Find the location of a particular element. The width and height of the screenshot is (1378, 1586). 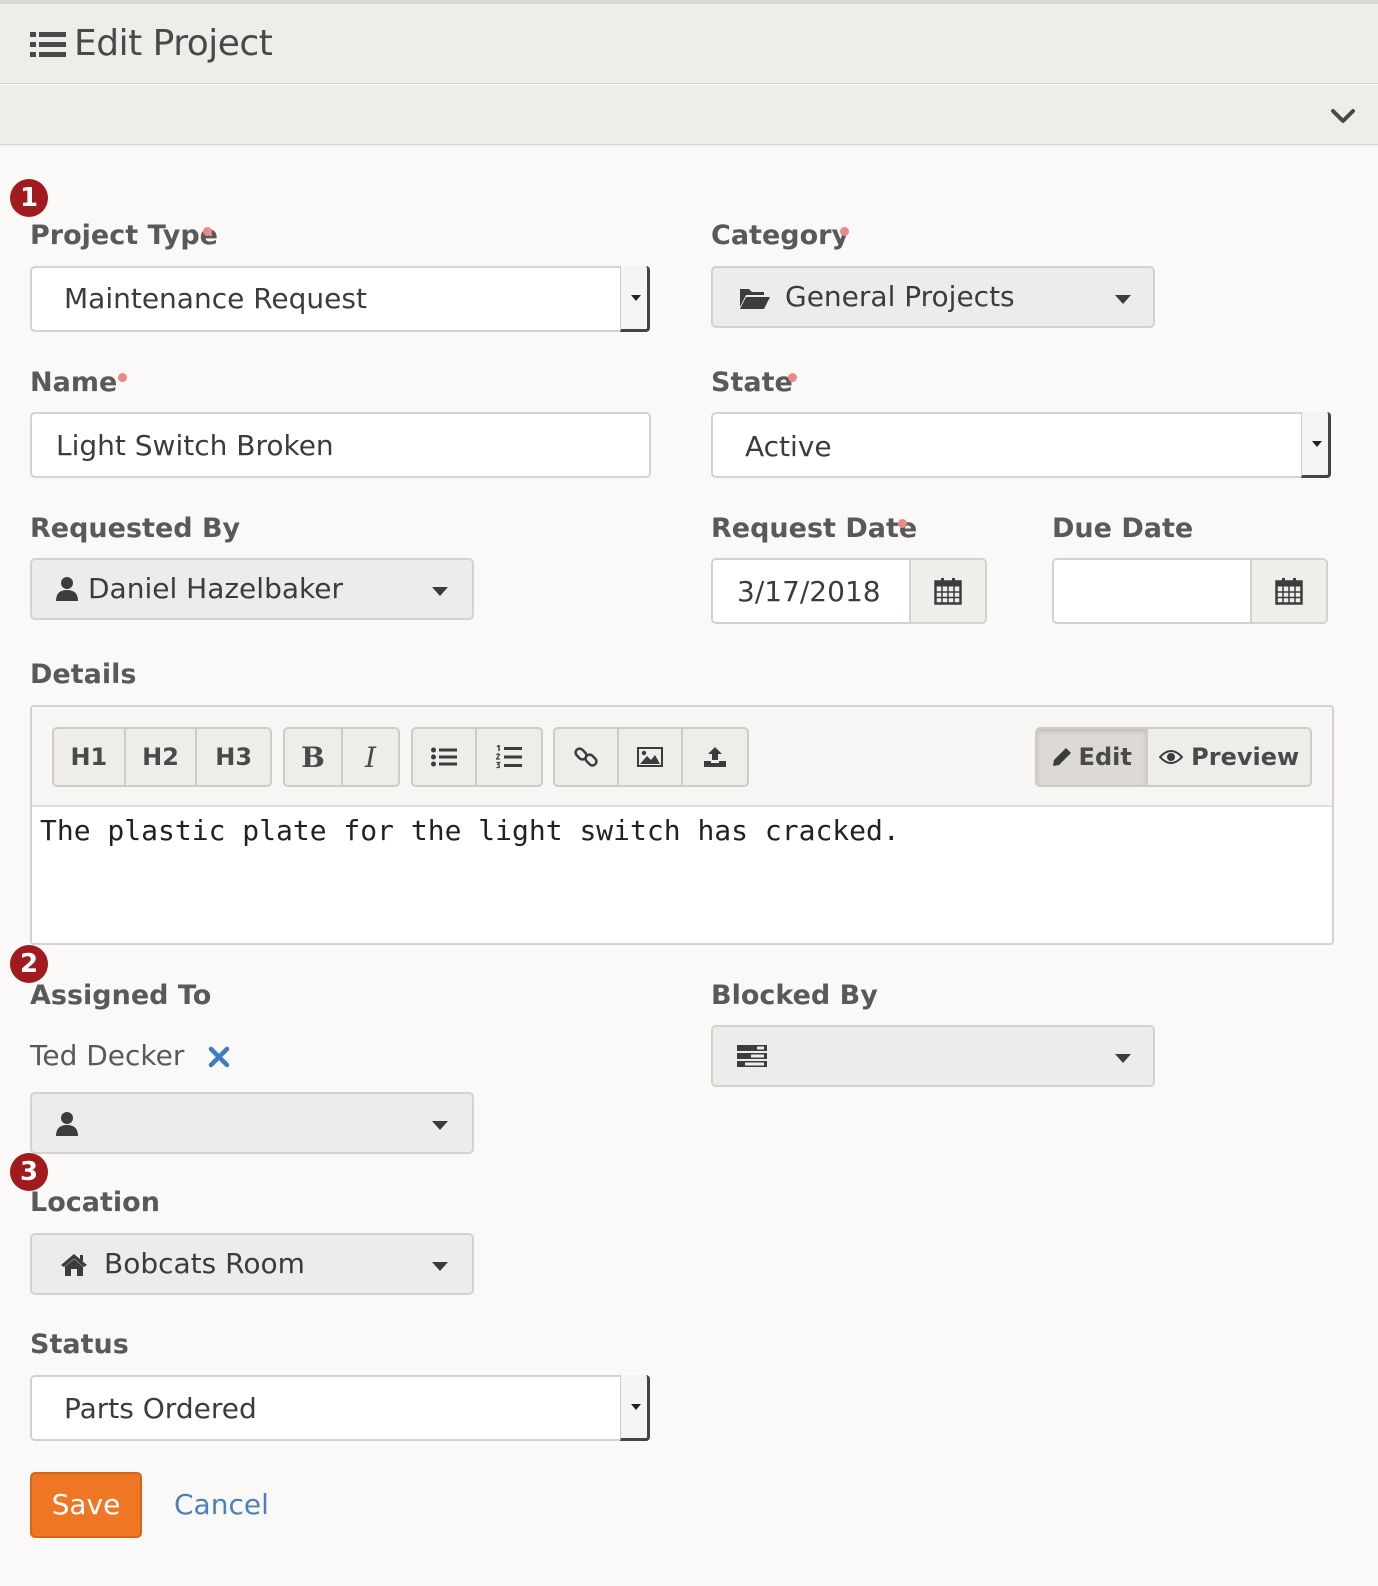

cancel-link: Cancel is located at coordinates (221, 1505).